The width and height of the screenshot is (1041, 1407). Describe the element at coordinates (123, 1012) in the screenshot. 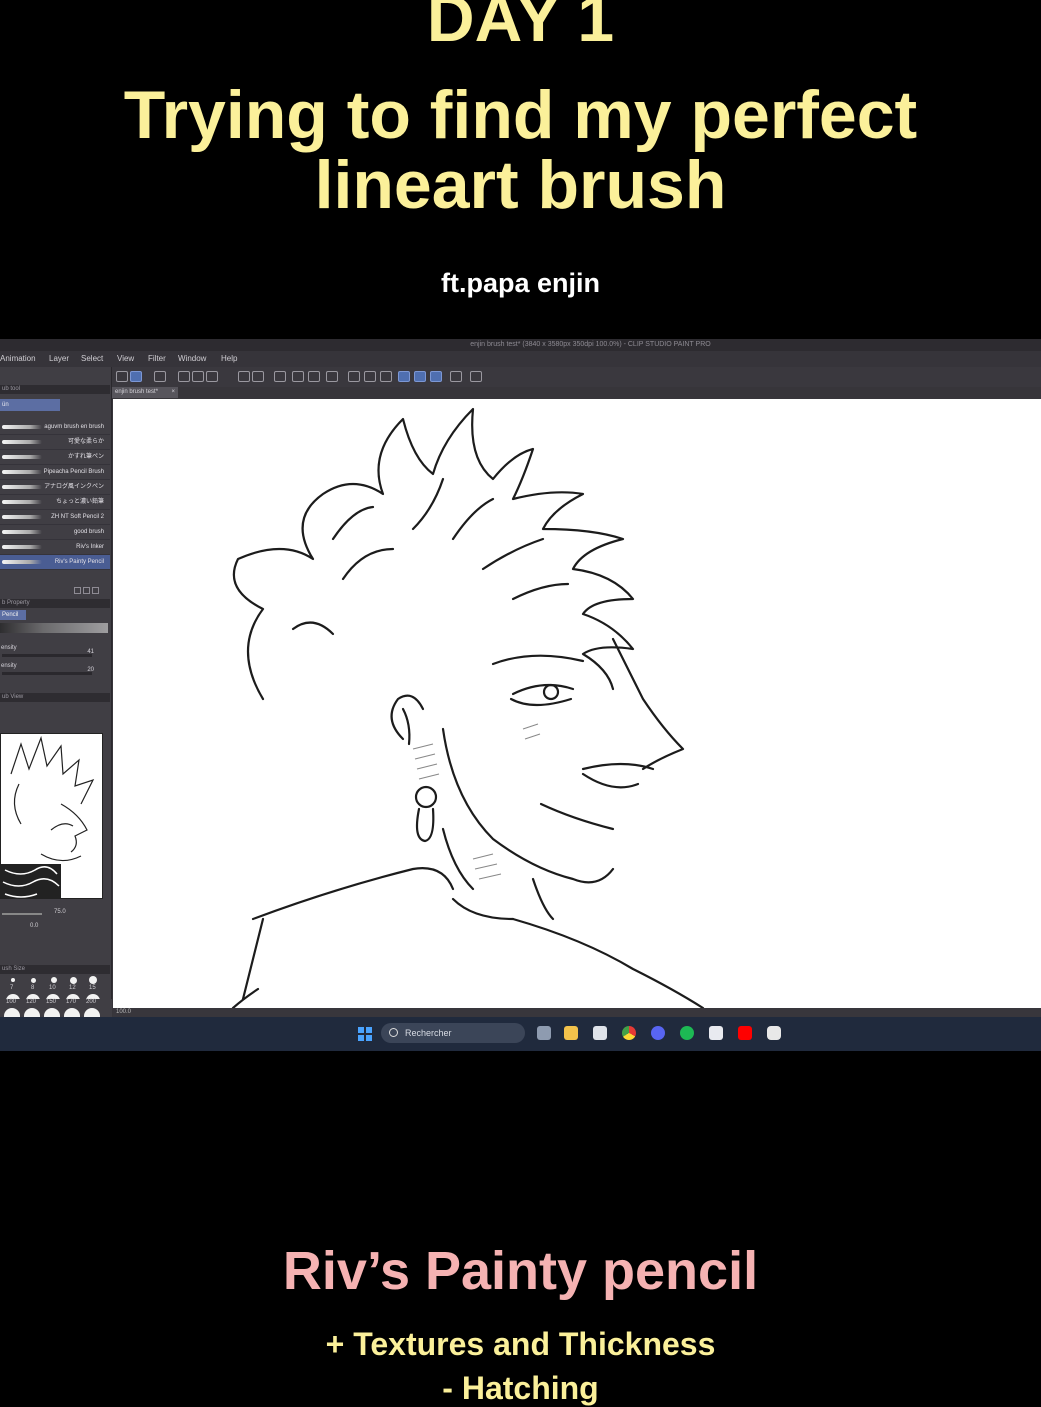

I see `status-zoom: 100.0` at that location.